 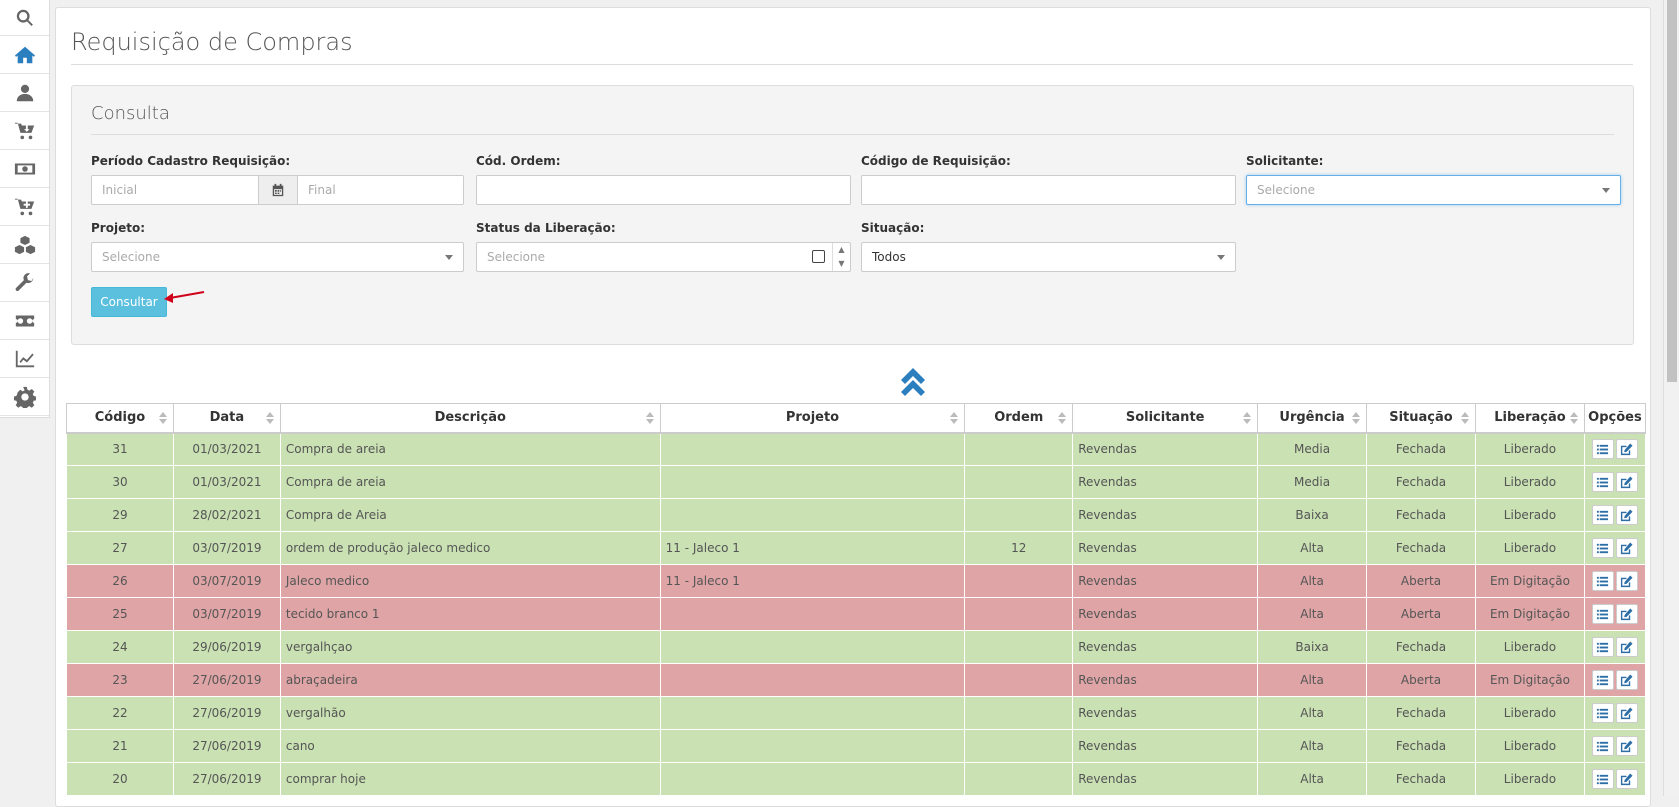 I want to click on column-header: Projeto, so click(x=812, y=418).